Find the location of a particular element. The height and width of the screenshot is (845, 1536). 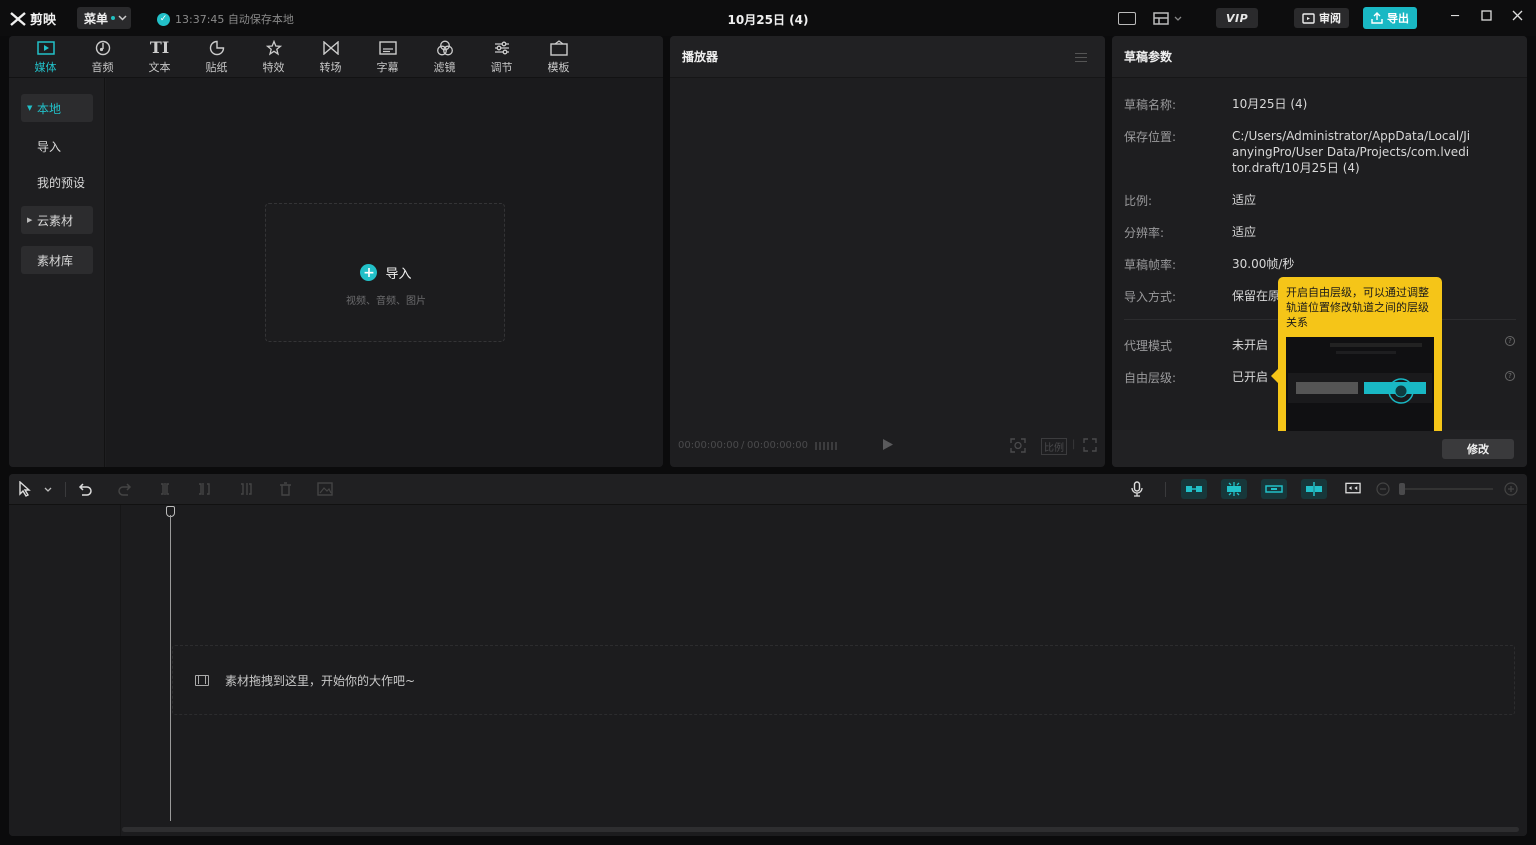

tab-sticker: 贴纸 is located at coordinates (216, 57).